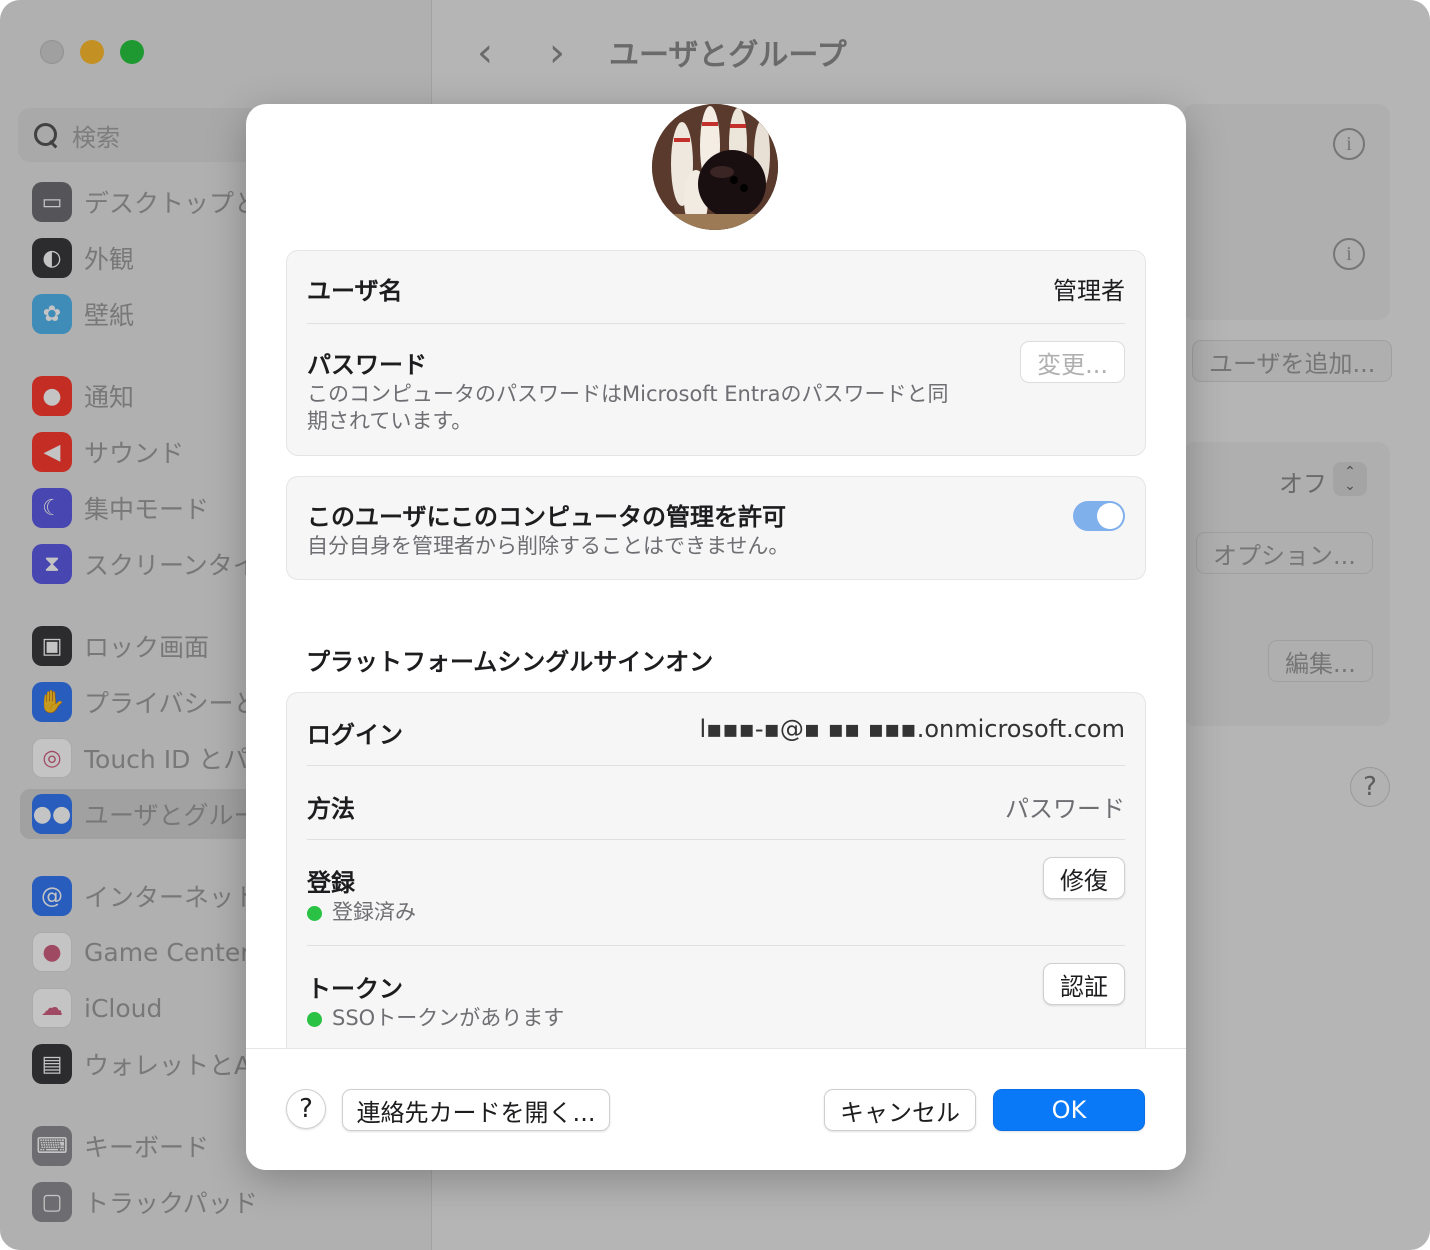 The image size is (1430, 1250). What do you see at coordinates (306, 1109) in the screenshot?
I see `help-button: ?` at bounding box center [306, 1109].